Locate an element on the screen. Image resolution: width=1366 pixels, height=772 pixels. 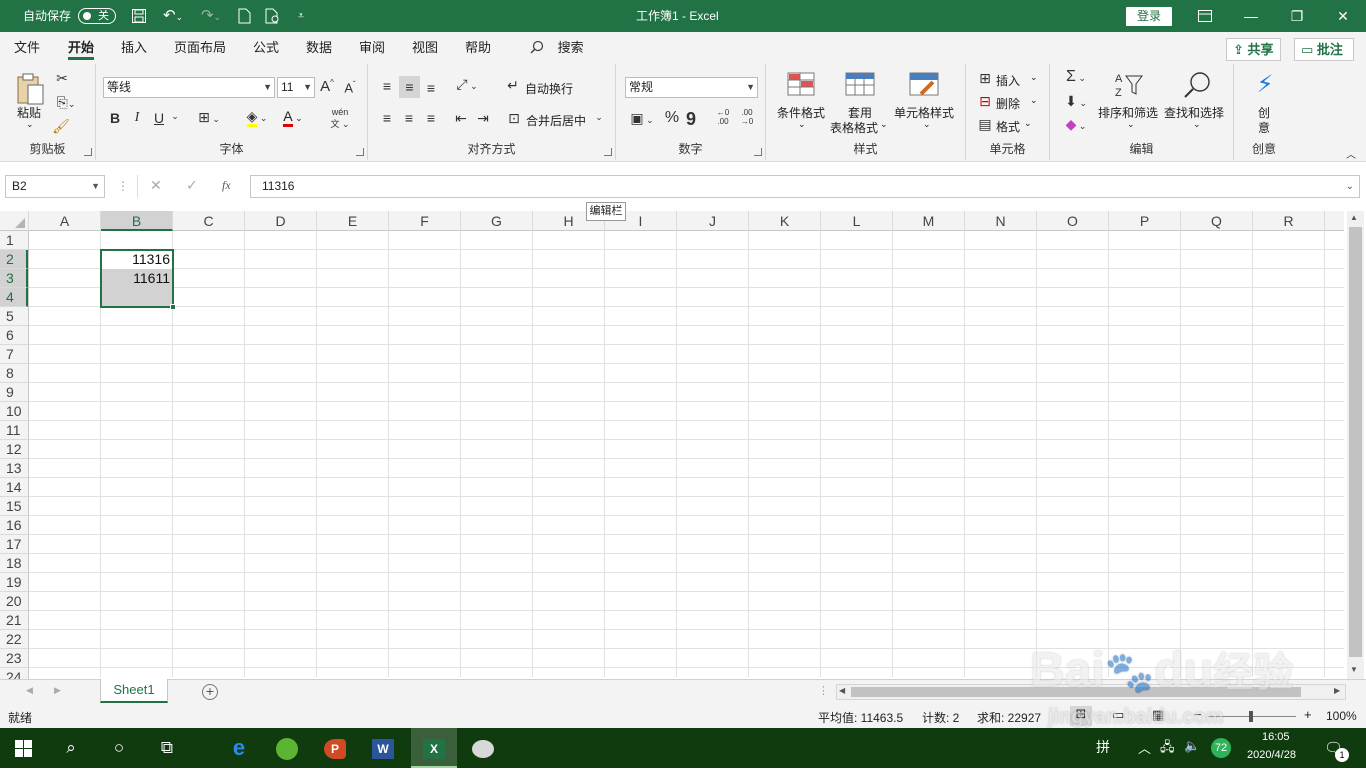
row-header-17: 17 is located at coordinates (14, 544).